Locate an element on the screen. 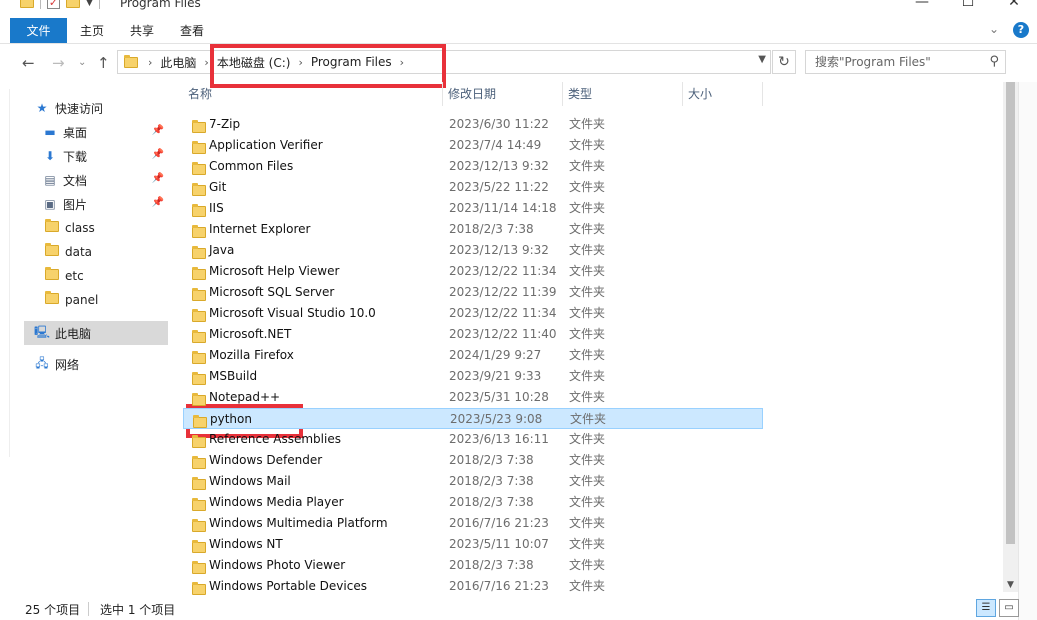 Image resolution: width=1037 pixels, height=620 pixels. table-row: Windows Media Player 2018/2/3 7:38 文件夹 is located at coordinates (473, 502).